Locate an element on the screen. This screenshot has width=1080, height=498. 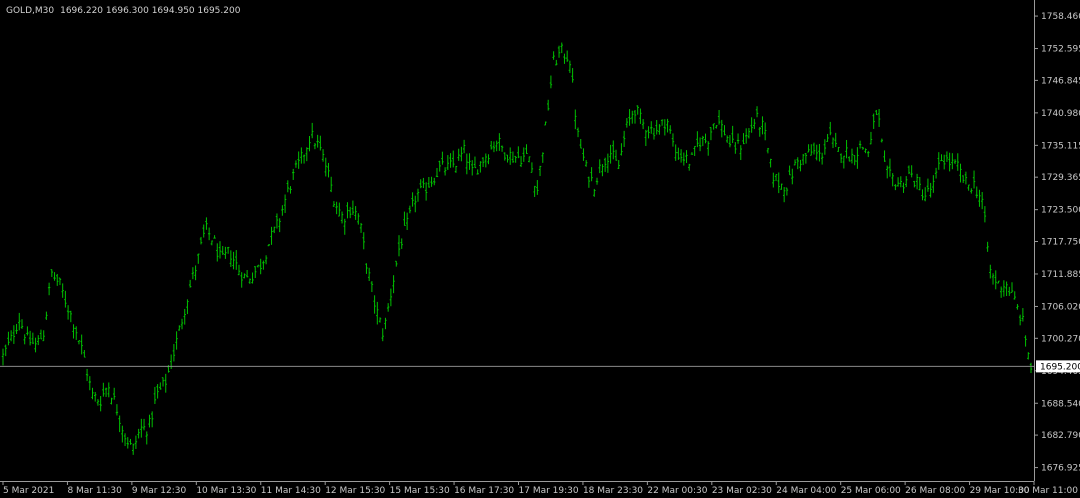
price-tick-label: 1735.115 is located at coordinates (1060, 146).